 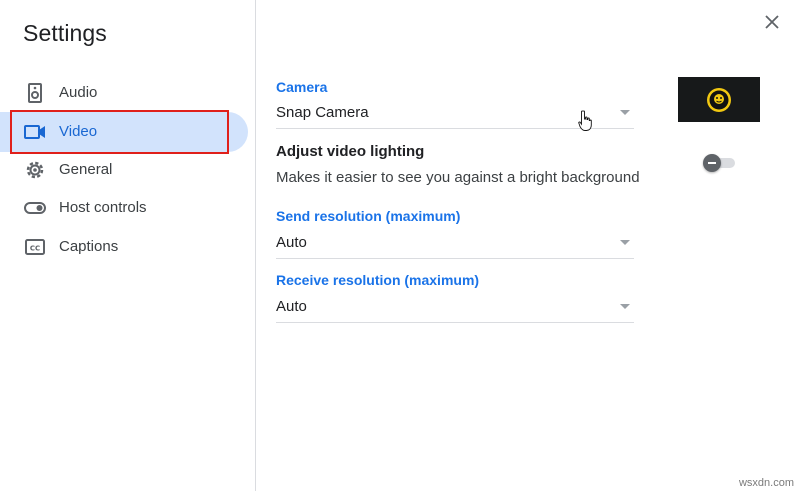 What do you see at coordinates (302, 87) in the screenshot?
I see `camera-label: Camera` at bounding box center [302, 87].